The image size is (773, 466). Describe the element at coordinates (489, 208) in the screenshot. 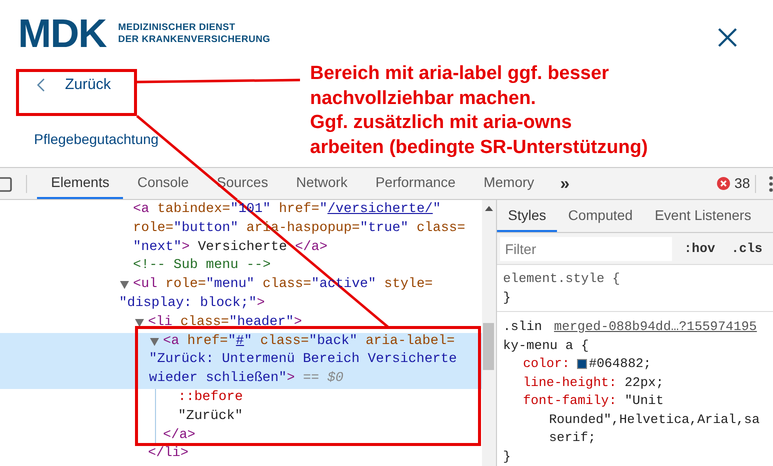

I see `scroll-up-icon` at that location.